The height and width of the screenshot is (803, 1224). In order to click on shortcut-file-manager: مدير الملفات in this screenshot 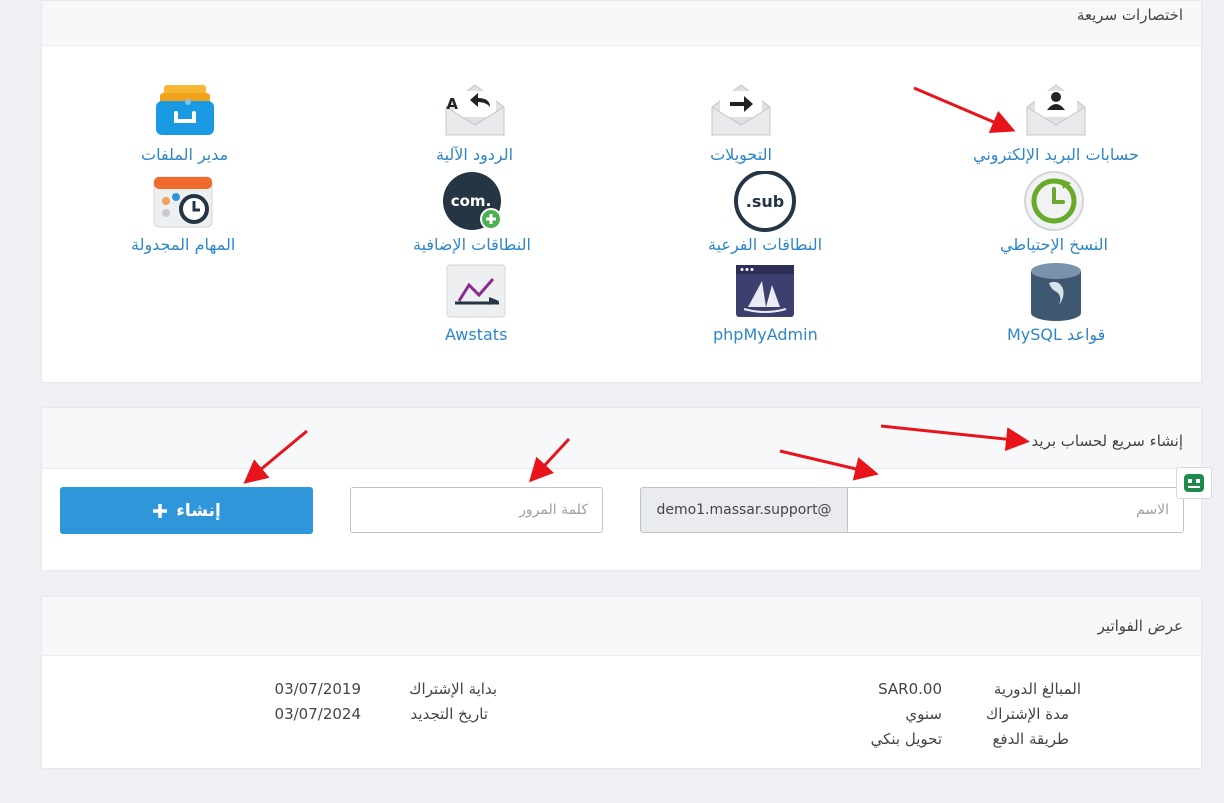, I will do `click(184, 122)`.